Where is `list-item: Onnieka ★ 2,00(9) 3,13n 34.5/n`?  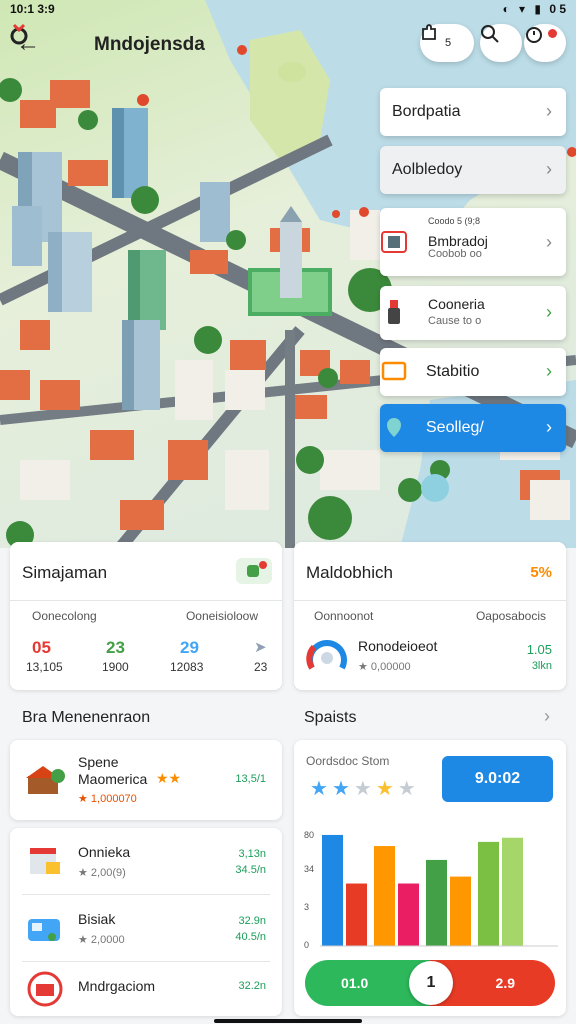 list-item: Onnieka ★ 2,00(9) 3,13n 34.5/n is located at coordinates (146, 861).